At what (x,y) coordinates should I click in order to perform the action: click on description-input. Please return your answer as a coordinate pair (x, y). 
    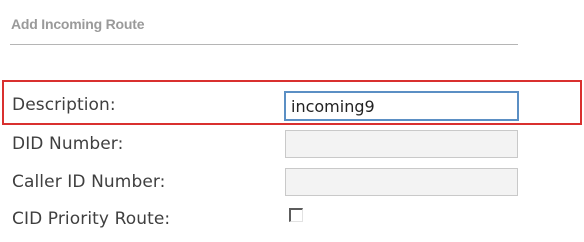
    Looking at the image, I should click on (401, 106).